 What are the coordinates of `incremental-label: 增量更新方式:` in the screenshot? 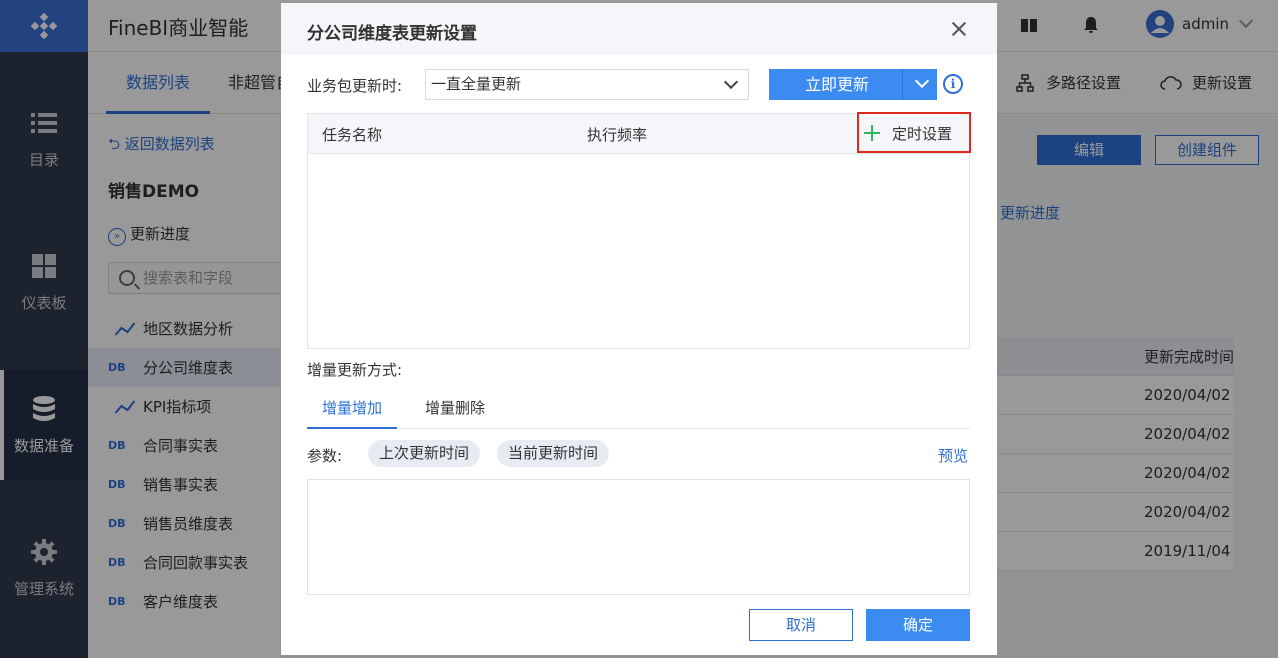 It's located at (355, 370).